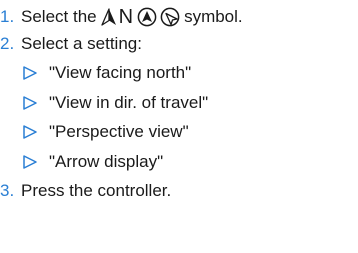 The image size is (358, 253). Describe the element at coordinates (213, 16) in the screenshot. I see `step-1-text-after: symbol.` at that location.